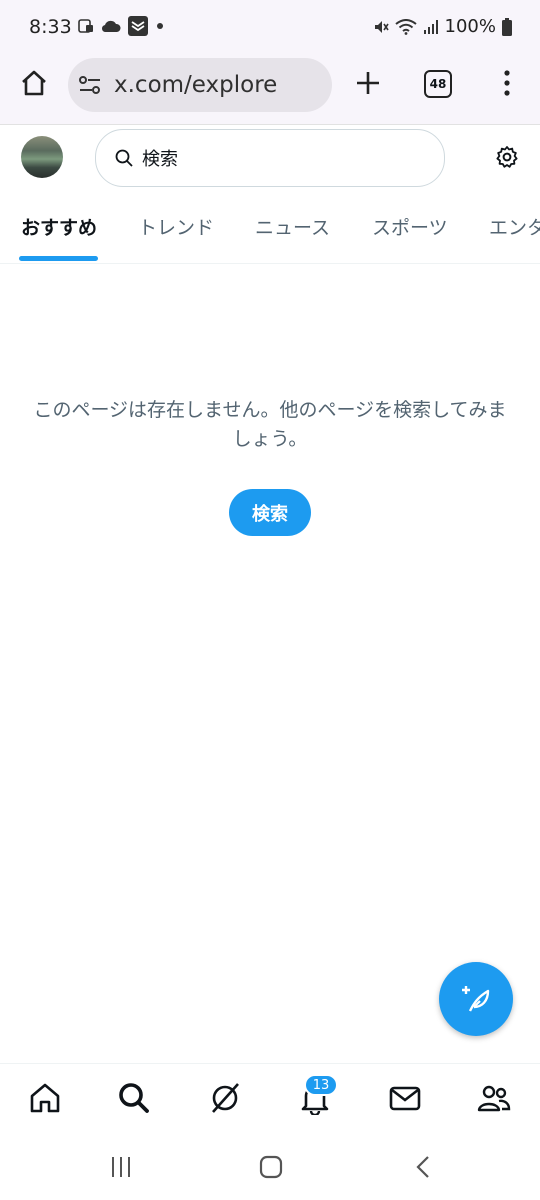 This screenshot has height=1200, width=540. Describe the element at coordinates (292, 226) in the screenshot. I see `tab-news: ニュース` at that location.